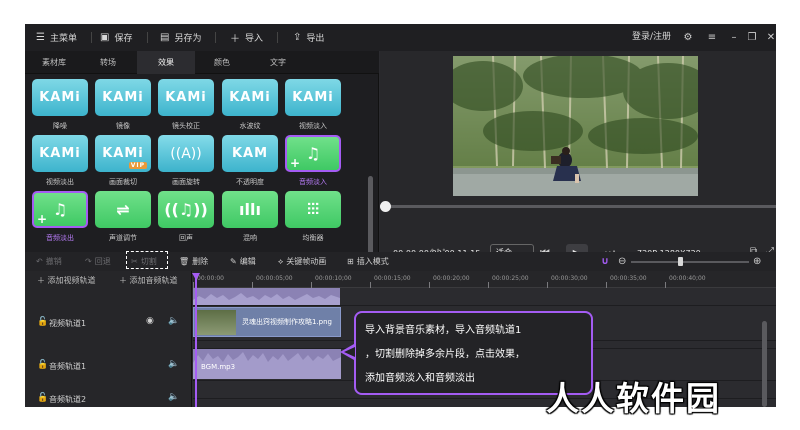 This screenshot has width=800, height=430. I want to click on timeline-scrollbar, so click(764, 364).